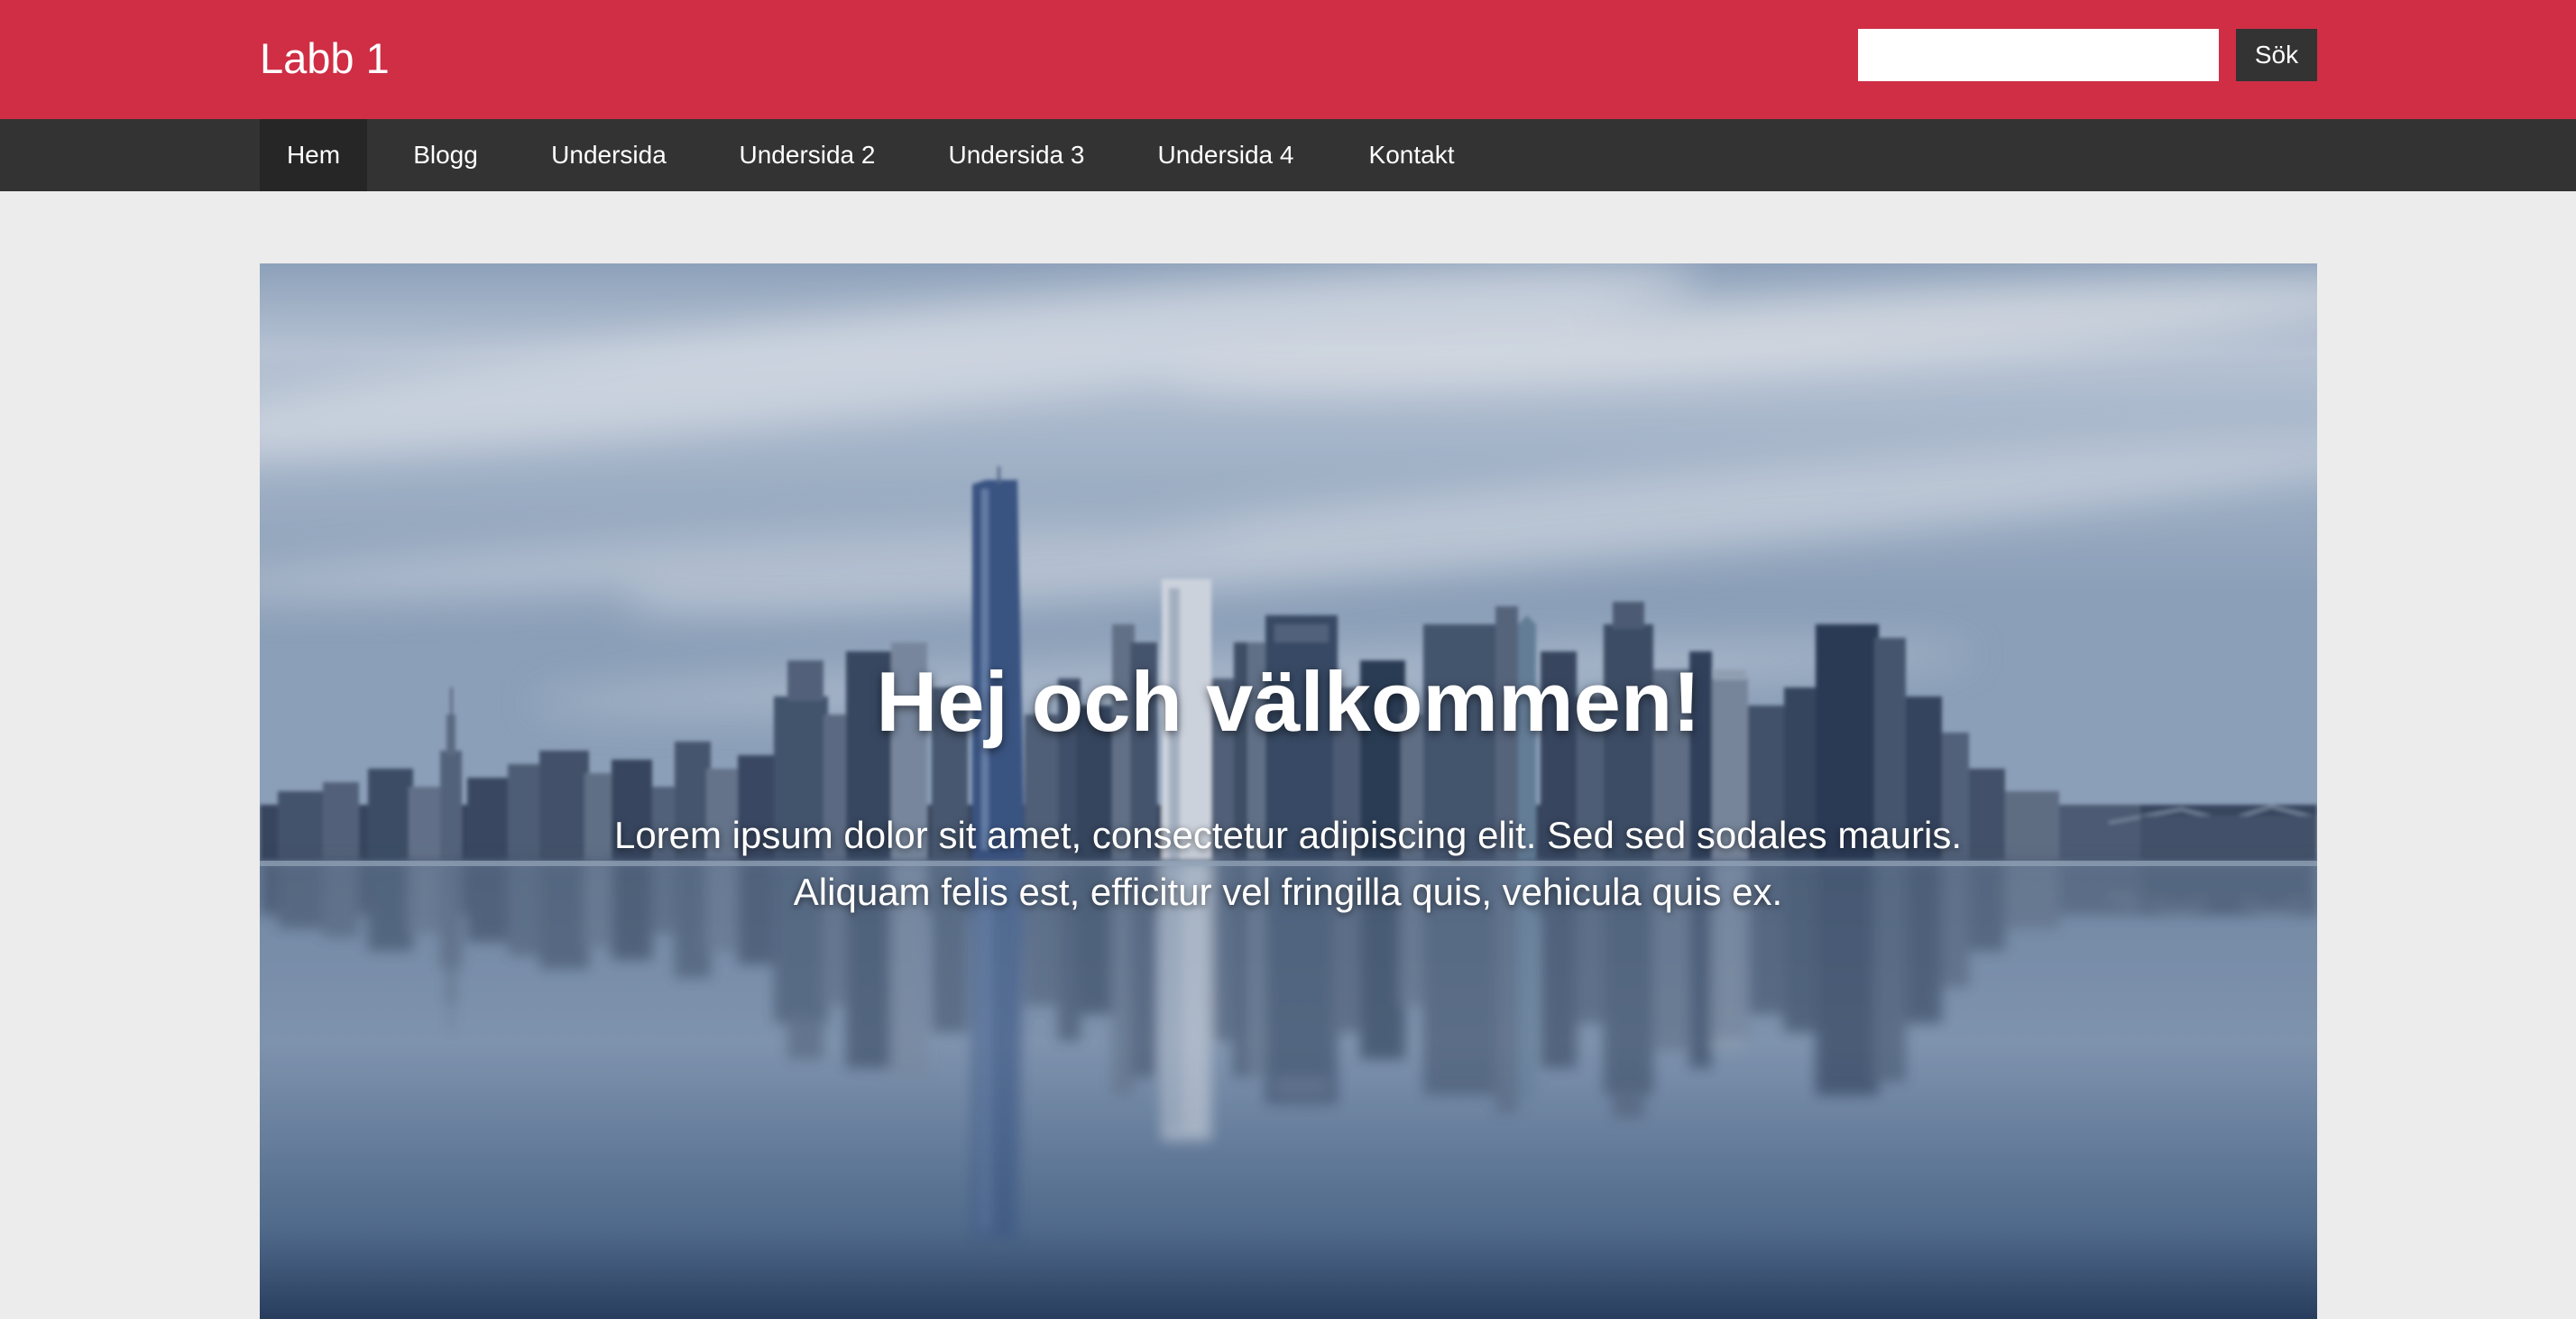  I want to click on nav-item-blogg: Blogg, so click(445, 155).